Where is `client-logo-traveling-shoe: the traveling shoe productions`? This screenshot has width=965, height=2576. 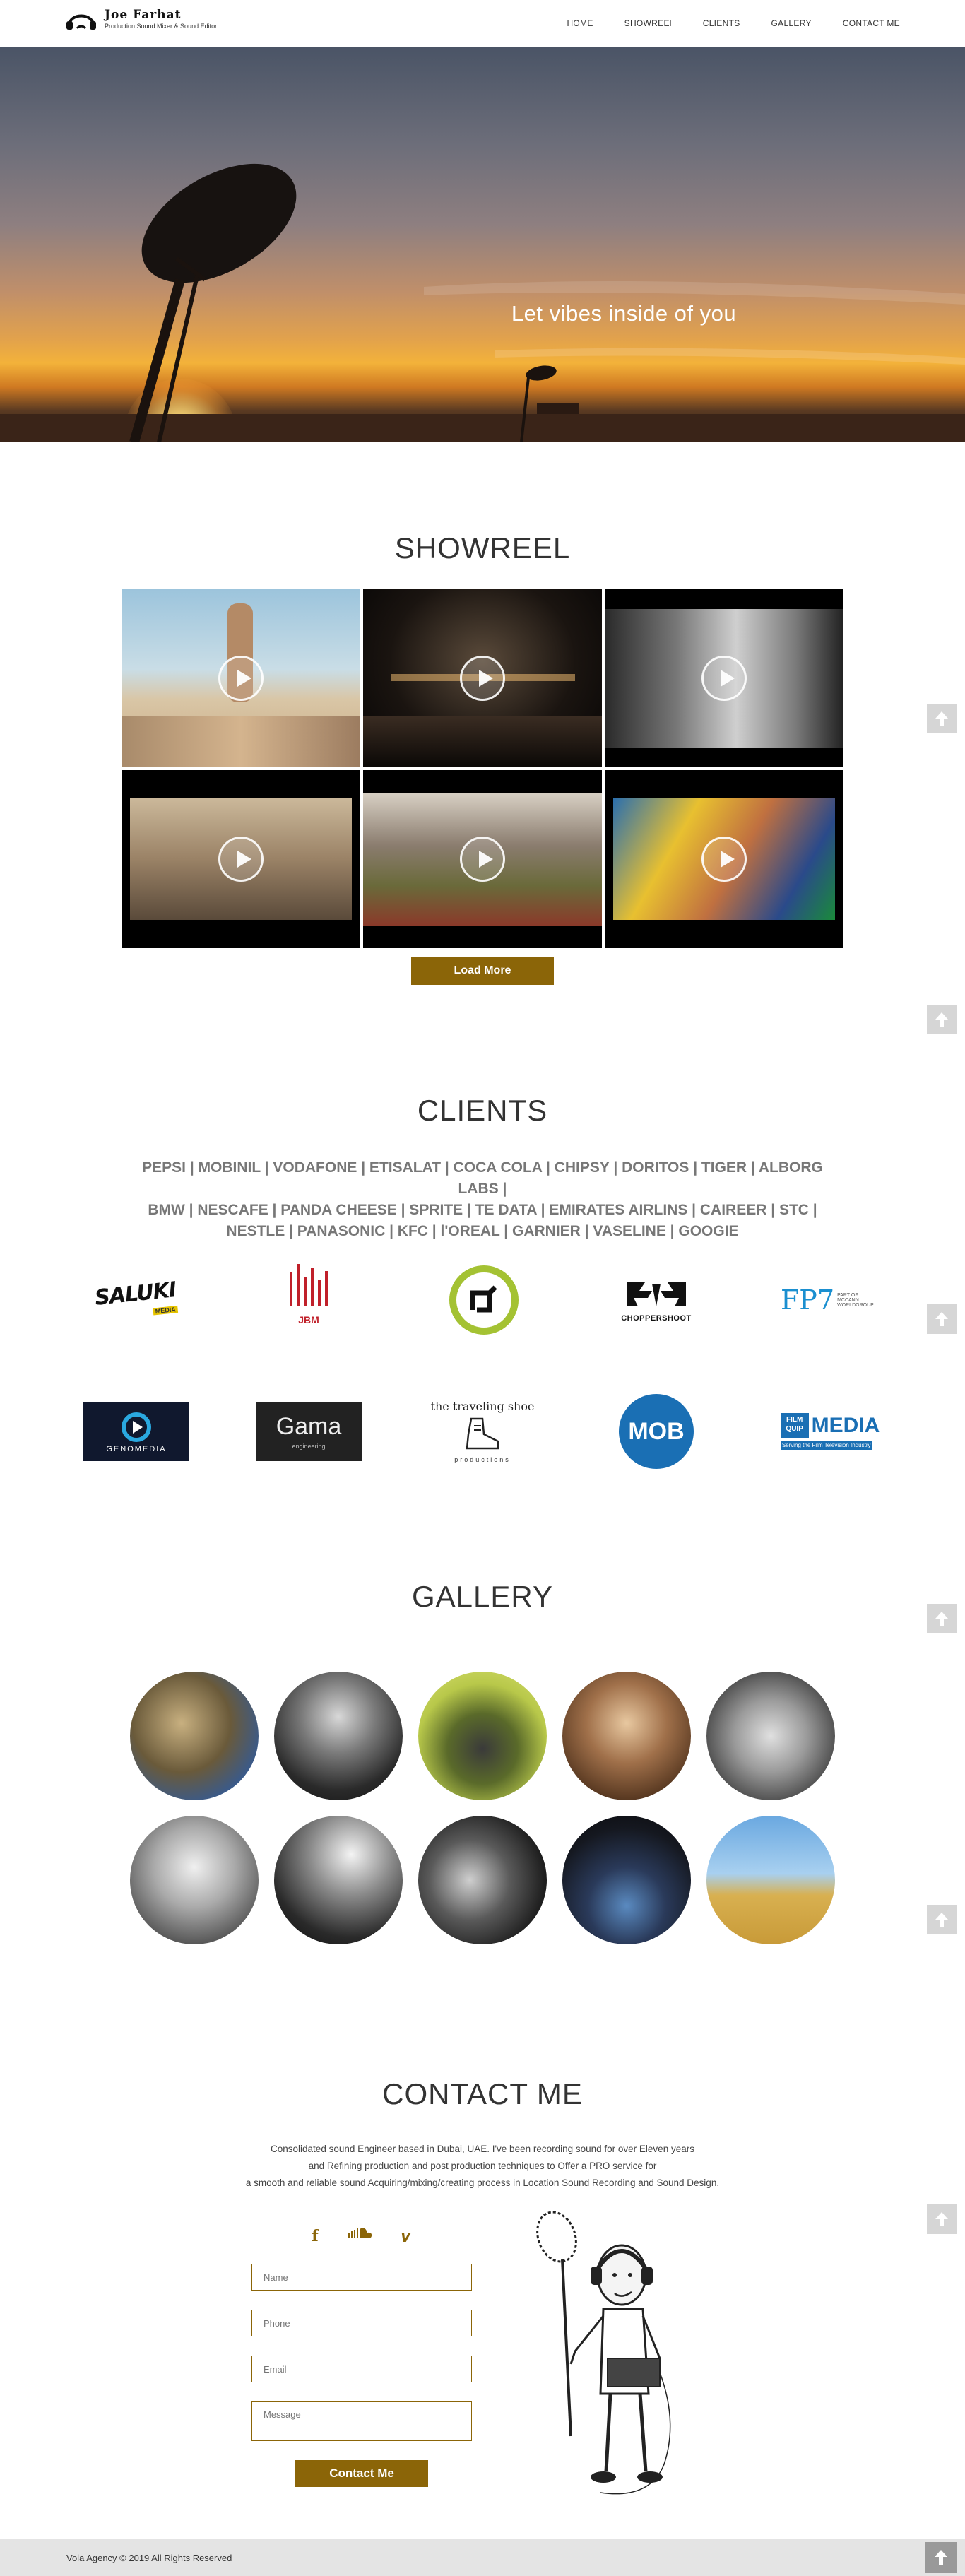 client-logo-traveling-shoe: the traveling shoe productions is located at coordinates (482, 1431).